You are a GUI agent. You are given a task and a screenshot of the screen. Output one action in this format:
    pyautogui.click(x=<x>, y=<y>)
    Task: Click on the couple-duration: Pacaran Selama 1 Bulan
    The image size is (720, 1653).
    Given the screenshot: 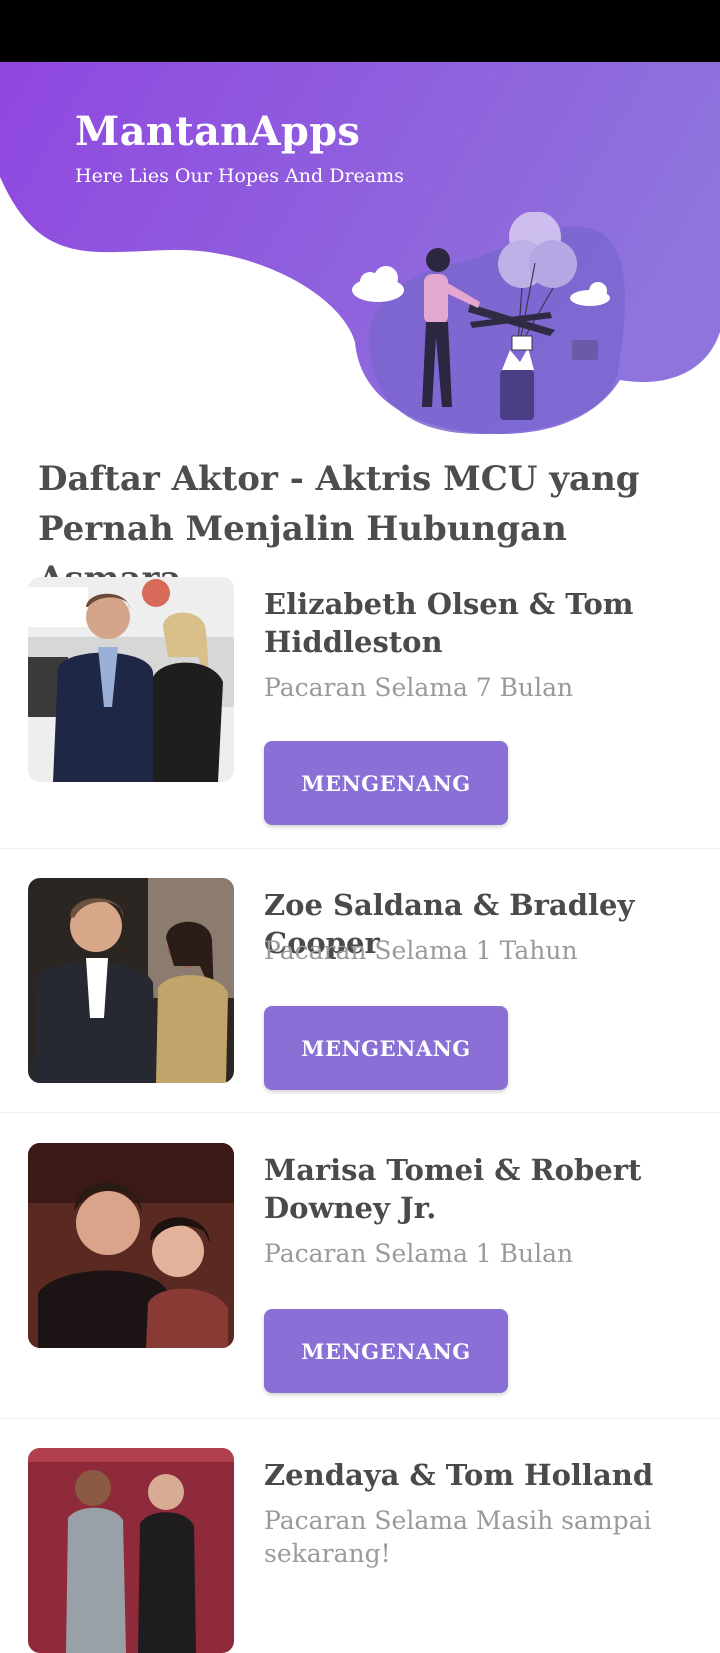 What is the action you would take?
    pyautogui.click(x=419, y=1253)
    